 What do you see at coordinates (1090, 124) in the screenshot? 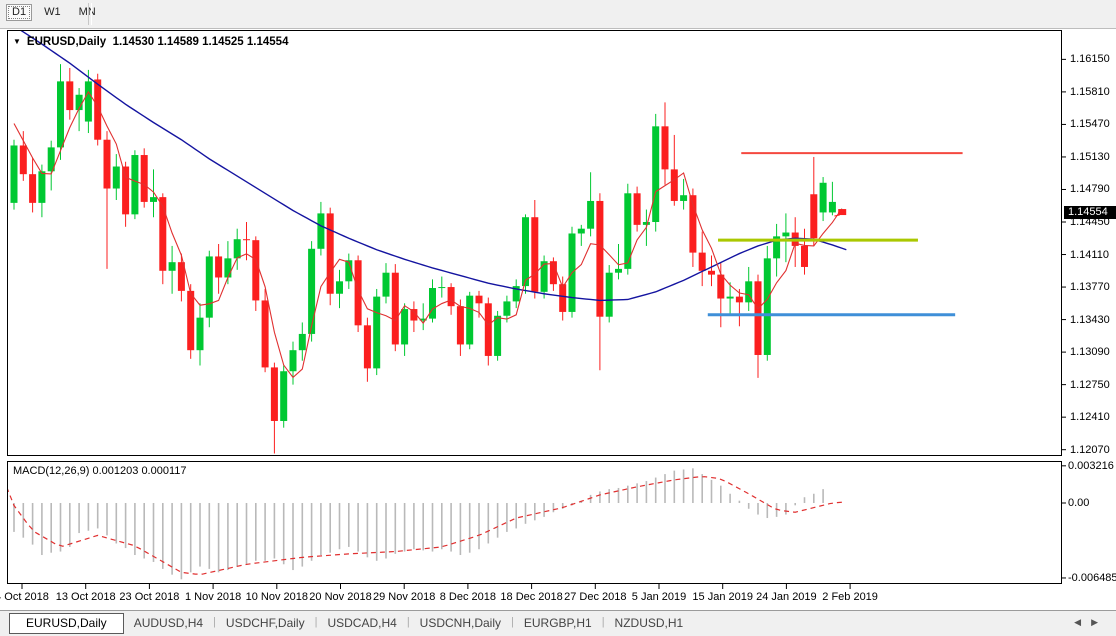
I see `price-axis-label: 1.15470` at bounding box center [1090, 124].